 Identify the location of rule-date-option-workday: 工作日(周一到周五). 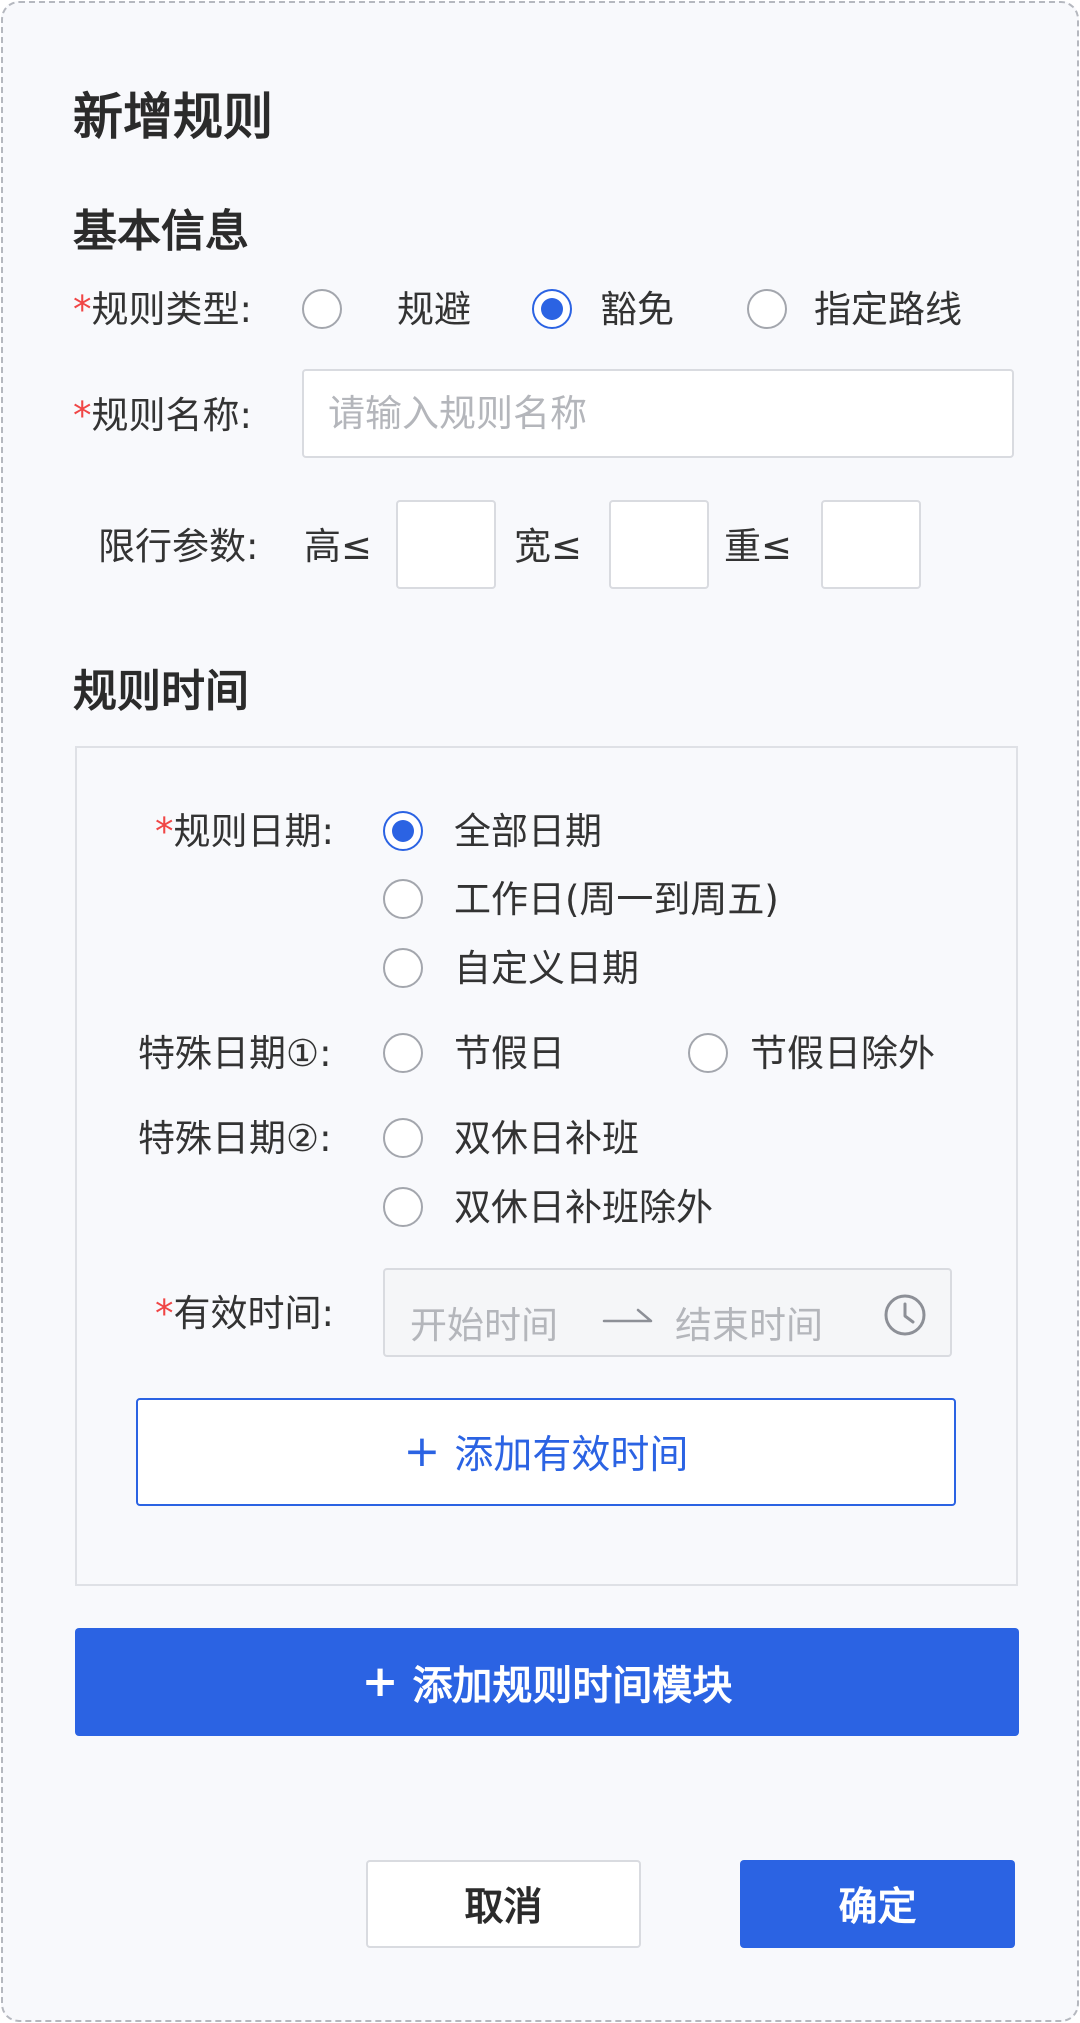
(616, 899).